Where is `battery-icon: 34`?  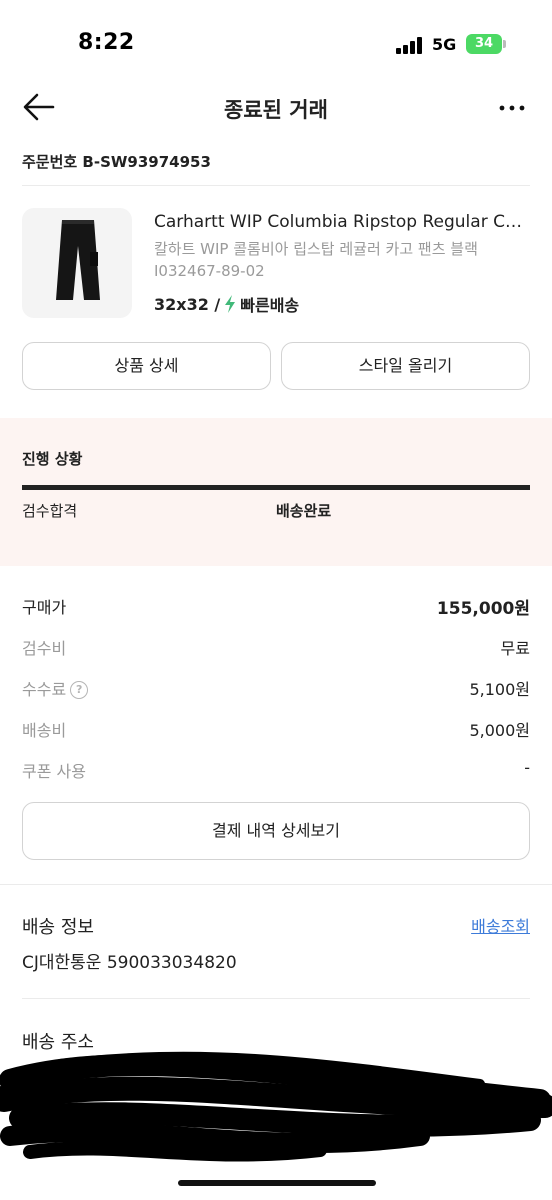 battery-icon: 34 is located at coordinates (484, 44).